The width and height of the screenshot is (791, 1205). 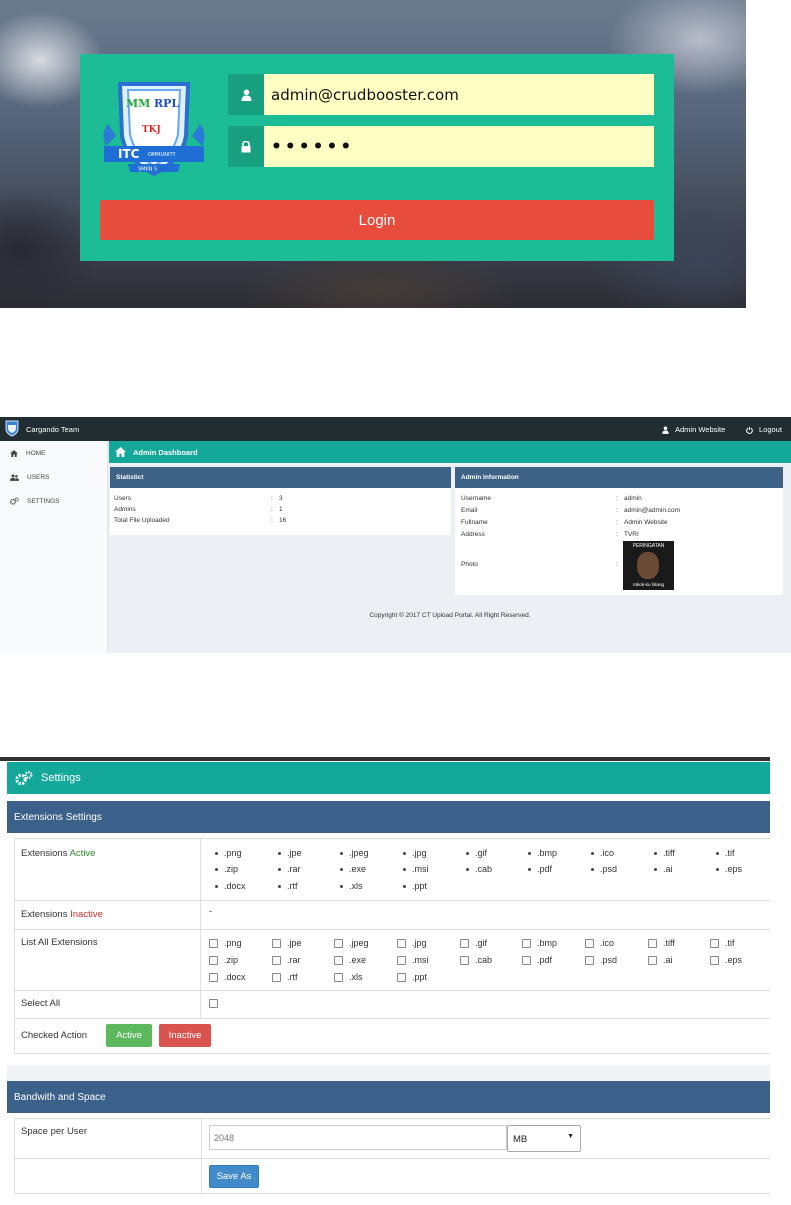 What do you see at coordinates (289, 869) in the screenshot?
I see `active-extension: .rar` at bounding box center [289, 869].